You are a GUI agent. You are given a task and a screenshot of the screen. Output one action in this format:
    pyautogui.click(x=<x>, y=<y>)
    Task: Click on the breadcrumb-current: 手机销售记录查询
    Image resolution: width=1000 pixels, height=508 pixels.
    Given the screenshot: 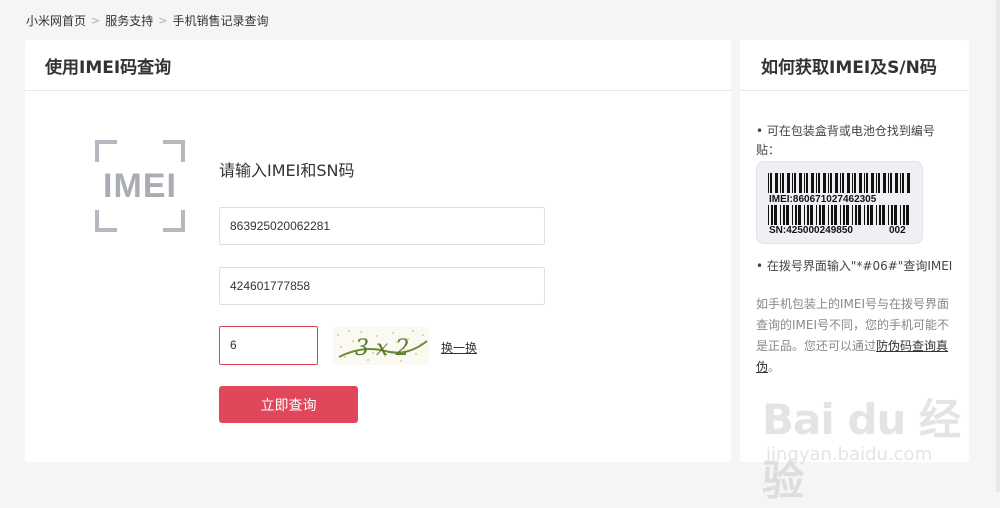 What is the action you would take?
    pyautogui.click(x=220, y=21)
    